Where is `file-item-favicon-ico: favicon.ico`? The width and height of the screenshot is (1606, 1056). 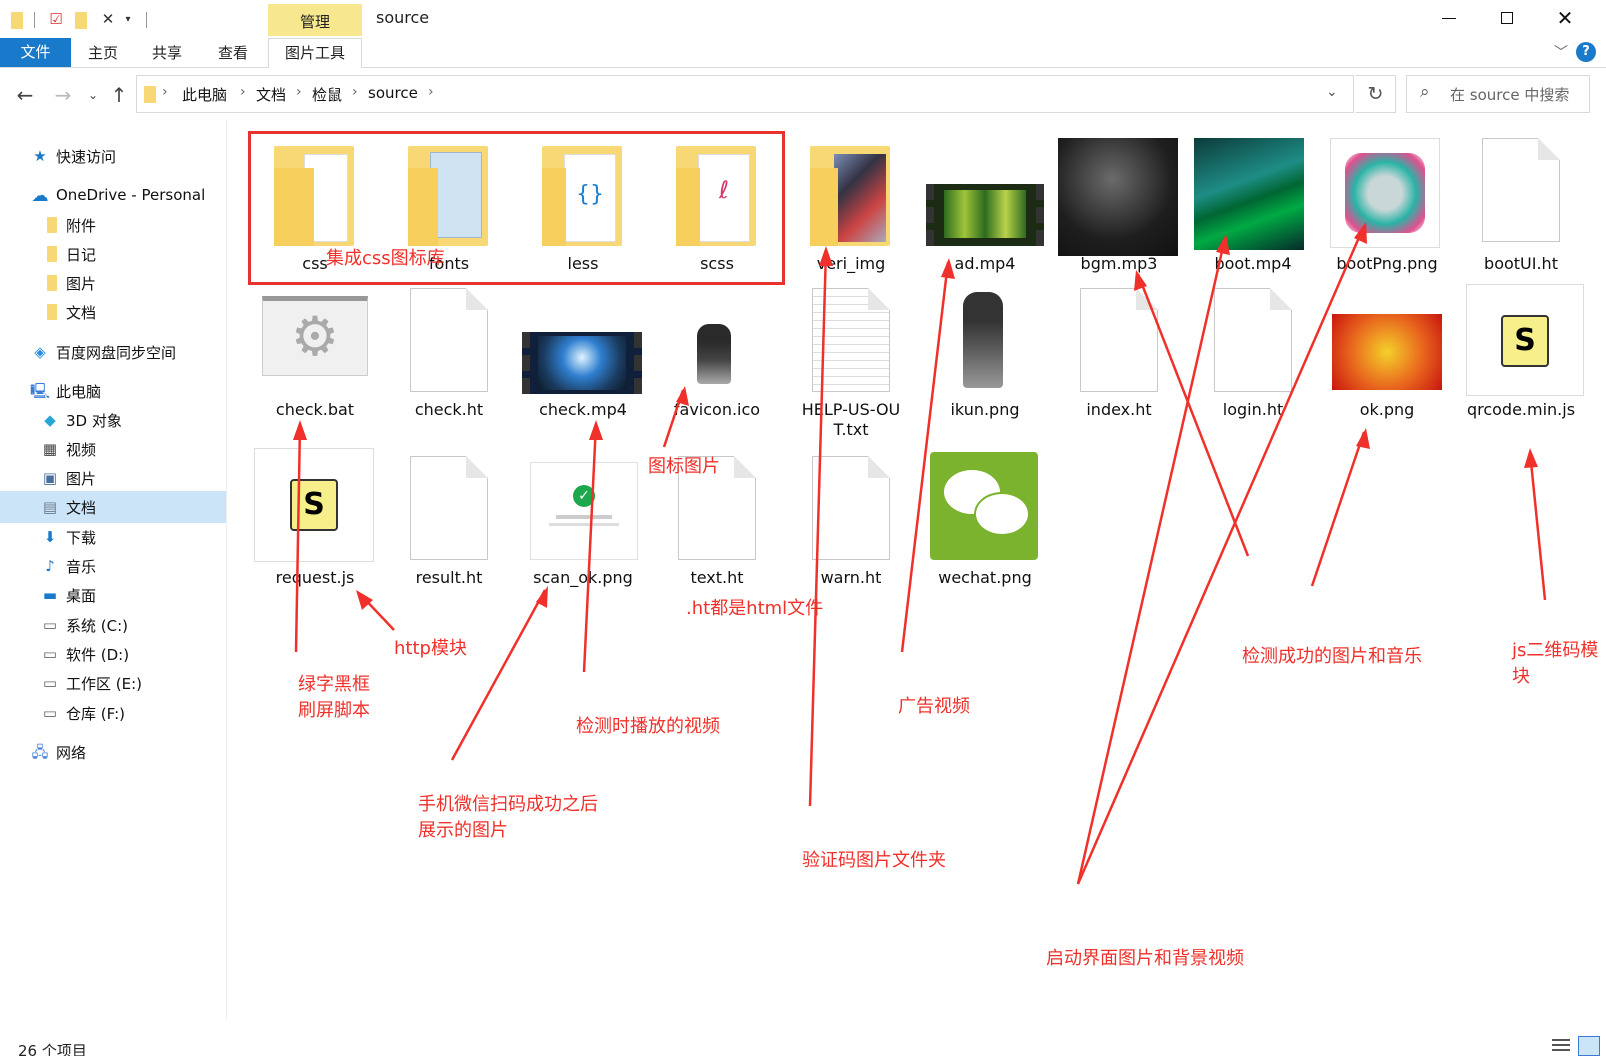 file-item-favicon-ico: favicon.ico is located at coordinates (717, 364).